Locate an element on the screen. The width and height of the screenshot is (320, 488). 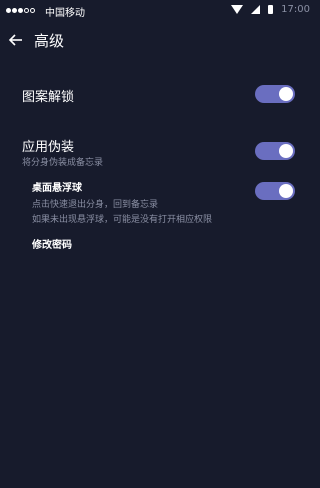
cellular-icon is located at coordinates (256, 9).